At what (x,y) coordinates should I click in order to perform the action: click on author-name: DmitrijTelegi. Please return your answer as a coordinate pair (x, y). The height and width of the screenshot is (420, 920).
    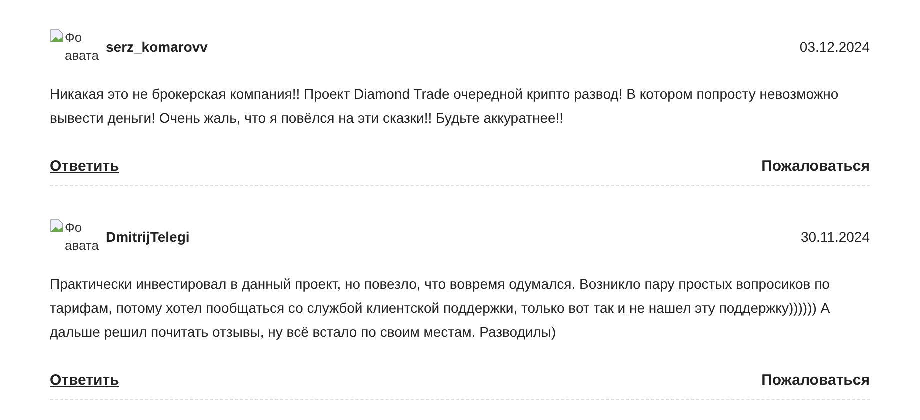
    Looking at the image, I should click on (148, 237).